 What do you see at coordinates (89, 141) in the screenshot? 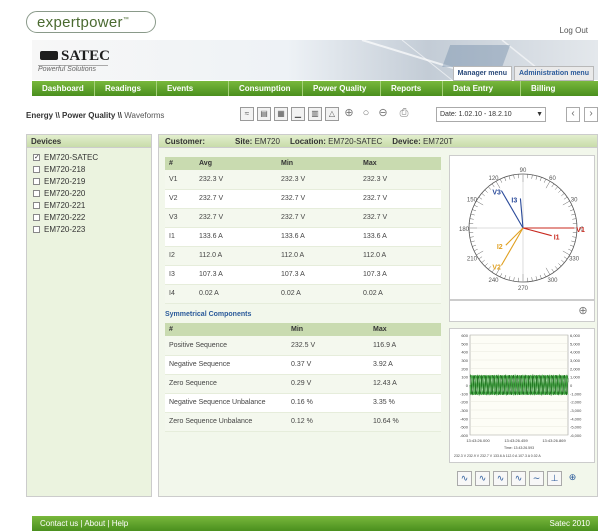
I see `devices-title: Devices` at bounding box center [89, 141].